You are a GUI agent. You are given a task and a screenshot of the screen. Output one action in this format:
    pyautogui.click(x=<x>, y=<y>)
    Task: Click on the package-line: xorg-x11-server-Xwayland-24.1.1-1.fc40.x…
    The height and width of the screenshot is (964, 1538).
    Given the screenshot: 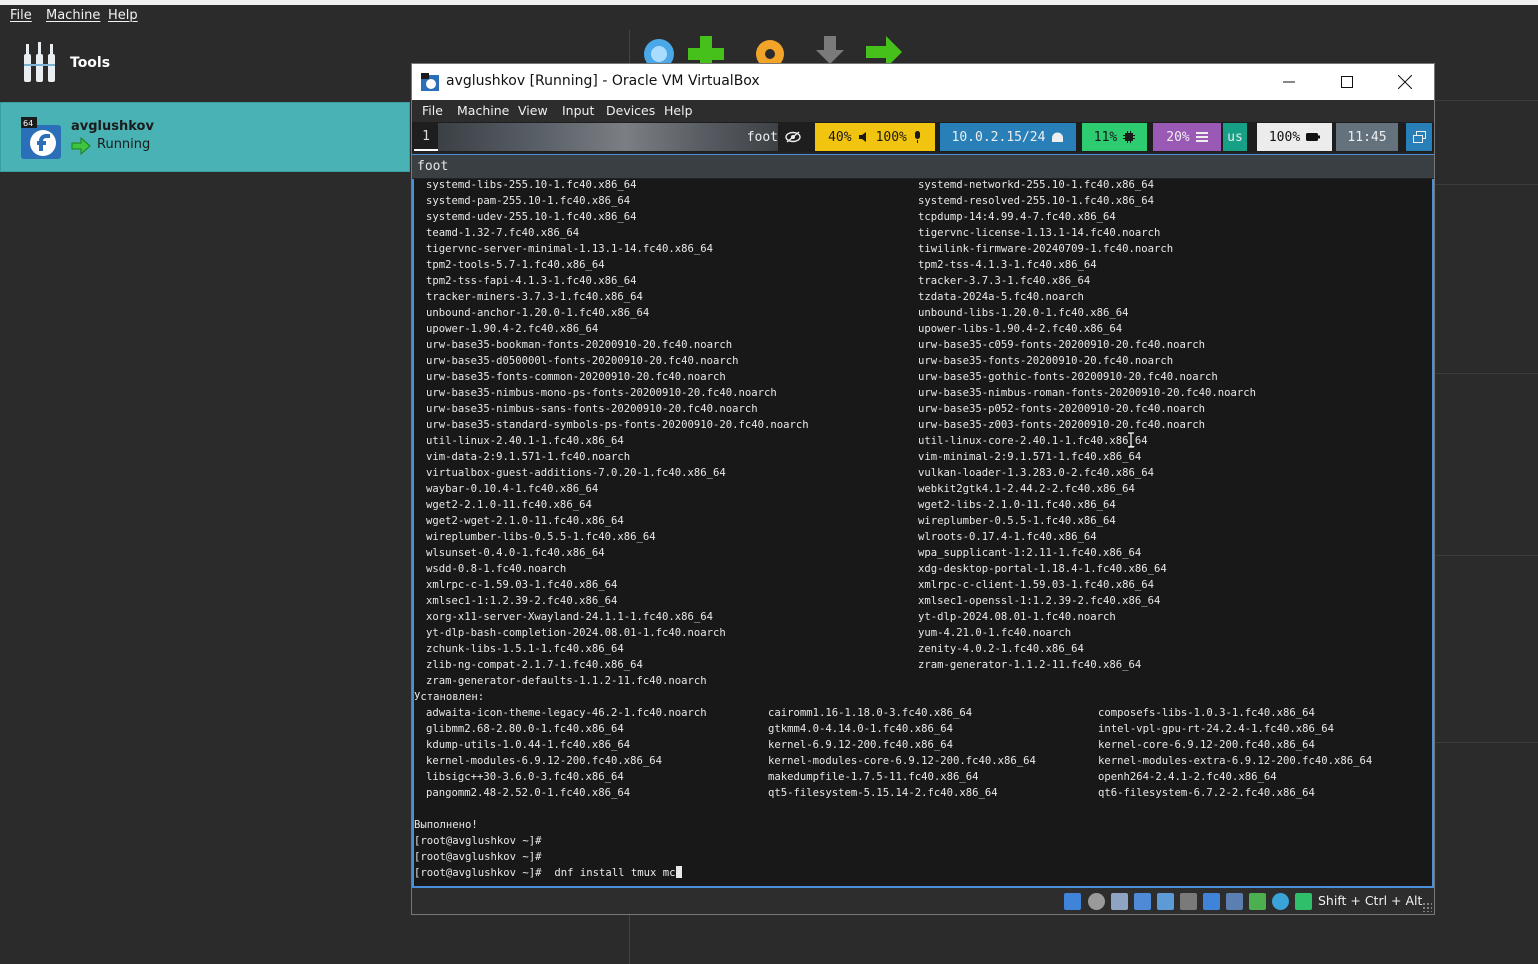 What is the action you would take?
    pyautogui.click(x=570, y=617)
    